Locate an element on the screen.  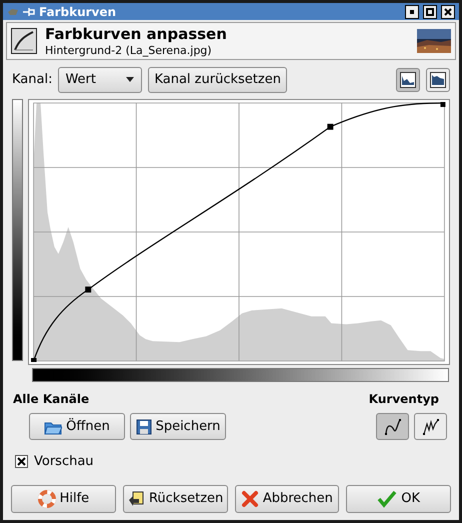
save-button: Speichern is located at coordinates (178, 426).